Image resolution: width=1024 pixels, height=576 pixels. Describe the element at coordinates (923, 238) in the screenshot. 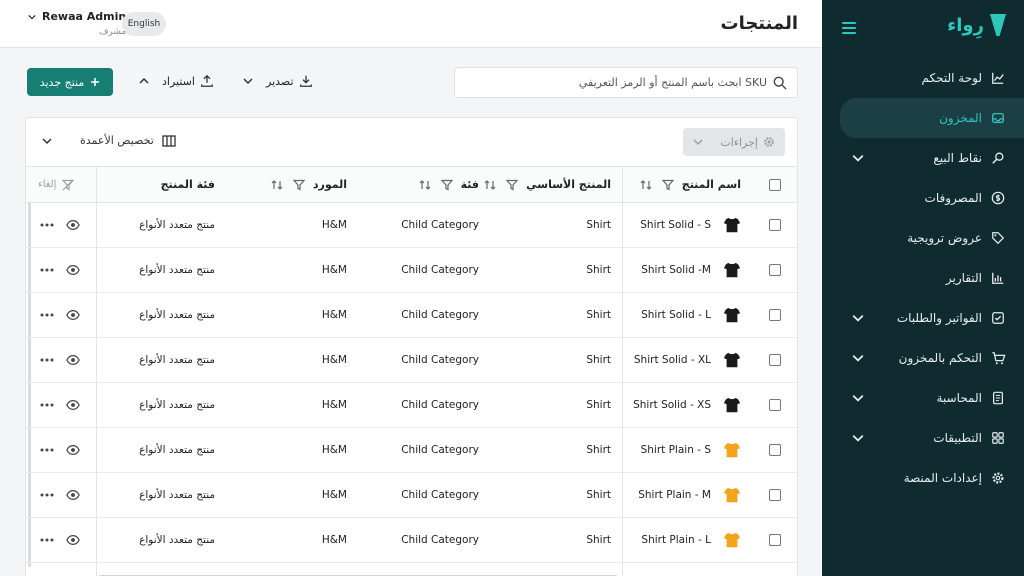

I see `sidebar-item: عروض ترويجية` at that location.